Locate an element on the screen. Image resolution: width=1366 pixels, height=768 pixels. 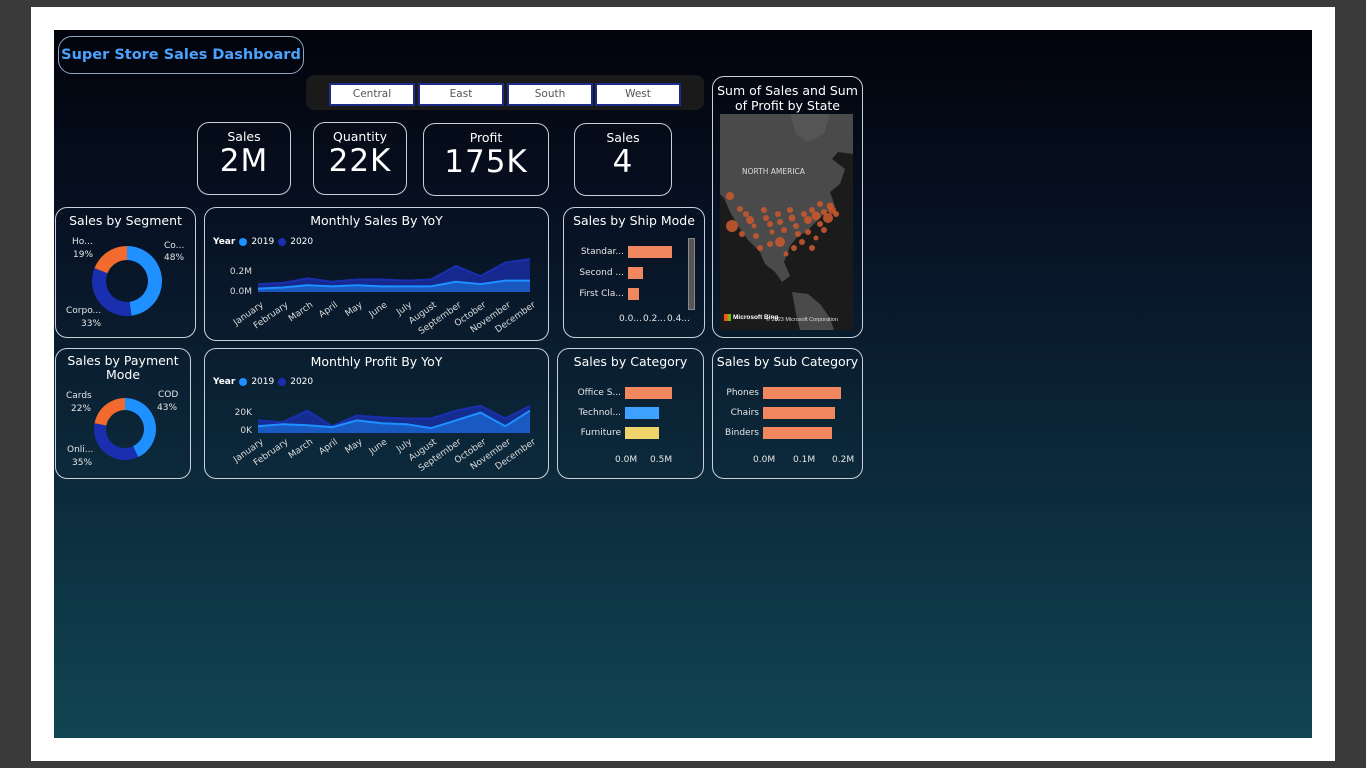
kpi-label: Profit is located at coordinates (486, 137).